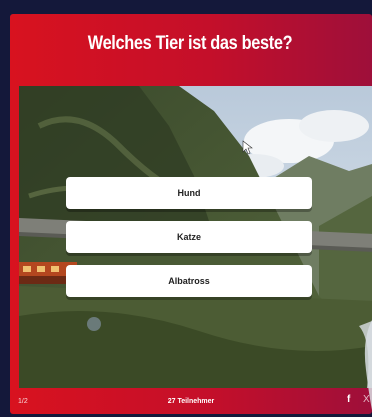 This screenshot has width=372, height=417. I want to click on answer-label: Hund, so click(189, 193).